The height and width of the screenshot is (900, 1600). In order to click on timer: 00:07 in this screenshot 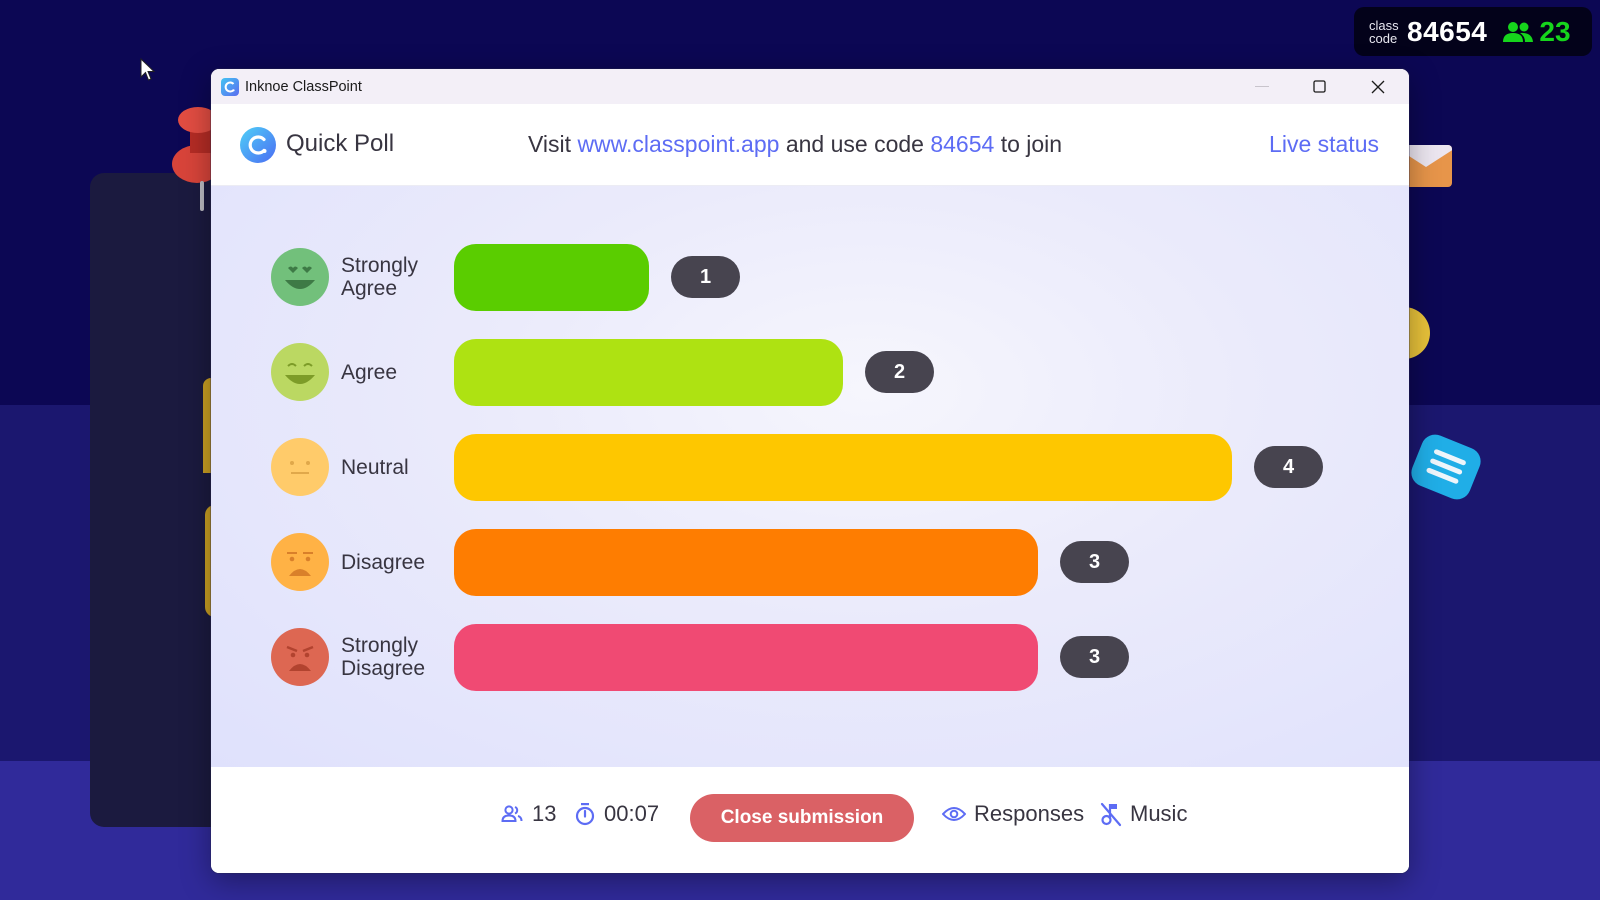, I will do `click(617, 814)`.